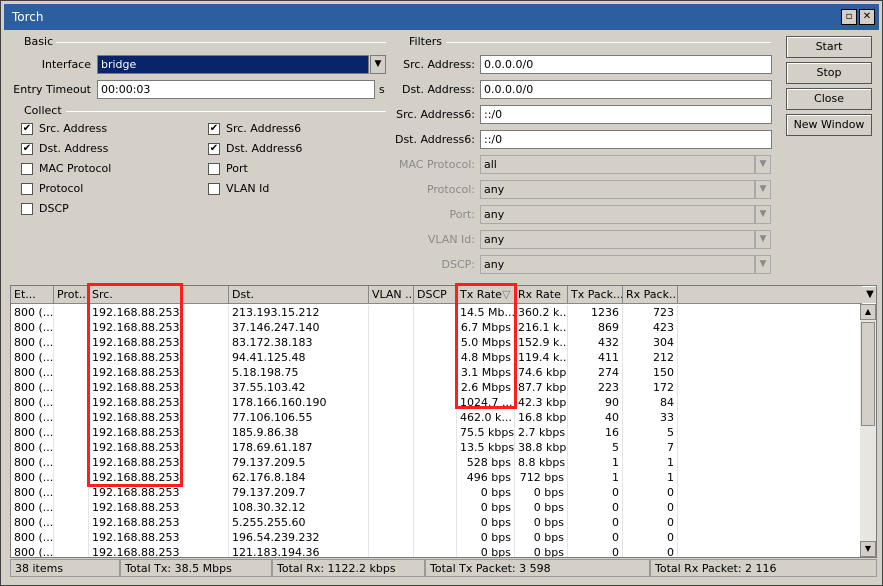 The width and height of the screenshot is (883, 586). I want to click on vertical-scrollbar: ▲ ▼, so click(868, 430).